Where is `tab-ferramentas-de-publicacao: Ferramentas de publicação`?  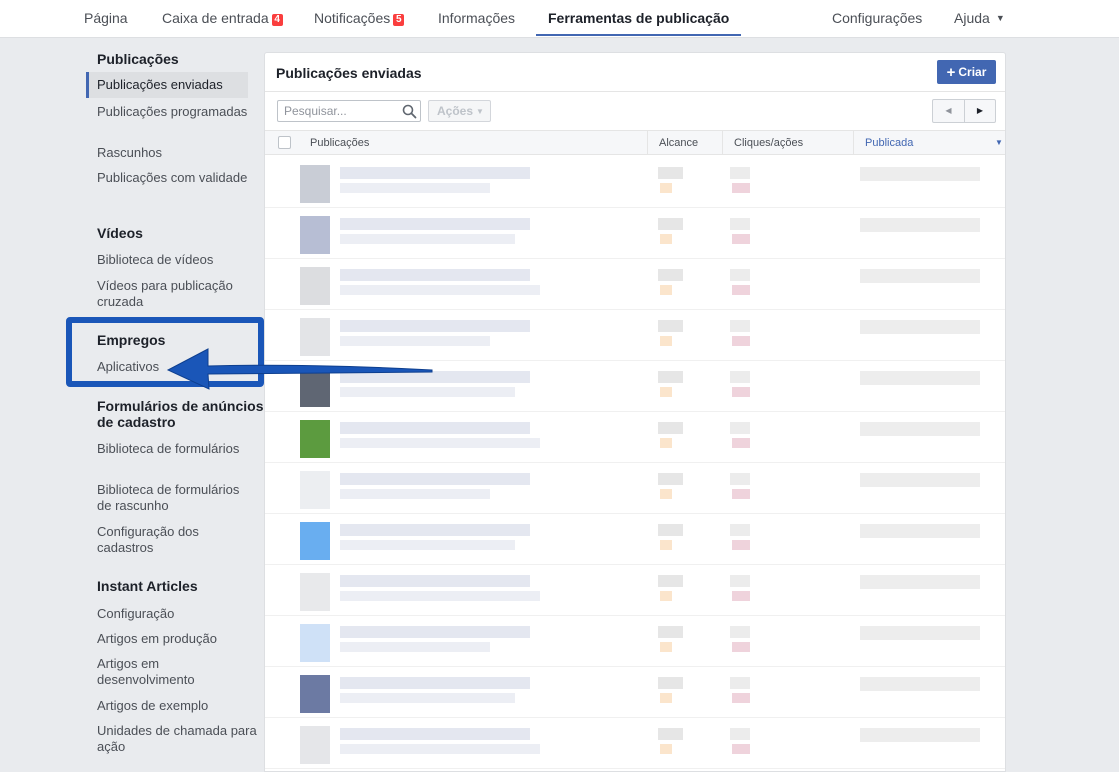
tab-ferramentas-de-publicacao: Ferramentas de publicação is located at coordinates (638, 18).